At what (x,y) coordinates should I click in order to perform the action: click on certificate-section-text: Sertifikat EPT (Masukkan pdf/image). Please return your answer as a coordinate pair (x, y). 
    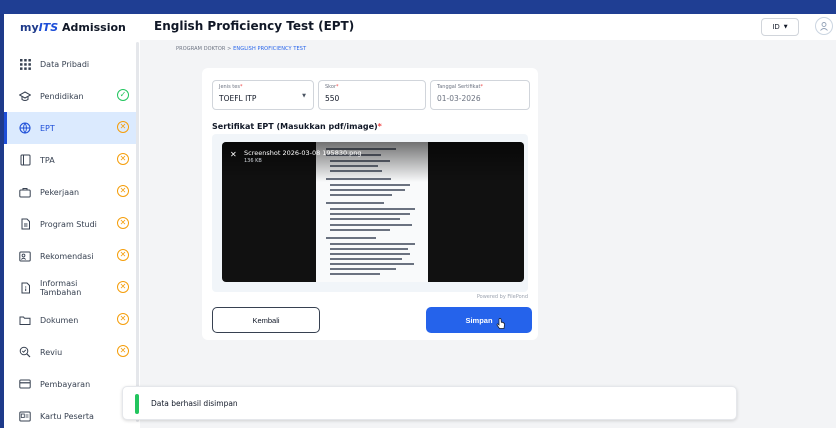
    Looking at the image, I should click on (295, 126).